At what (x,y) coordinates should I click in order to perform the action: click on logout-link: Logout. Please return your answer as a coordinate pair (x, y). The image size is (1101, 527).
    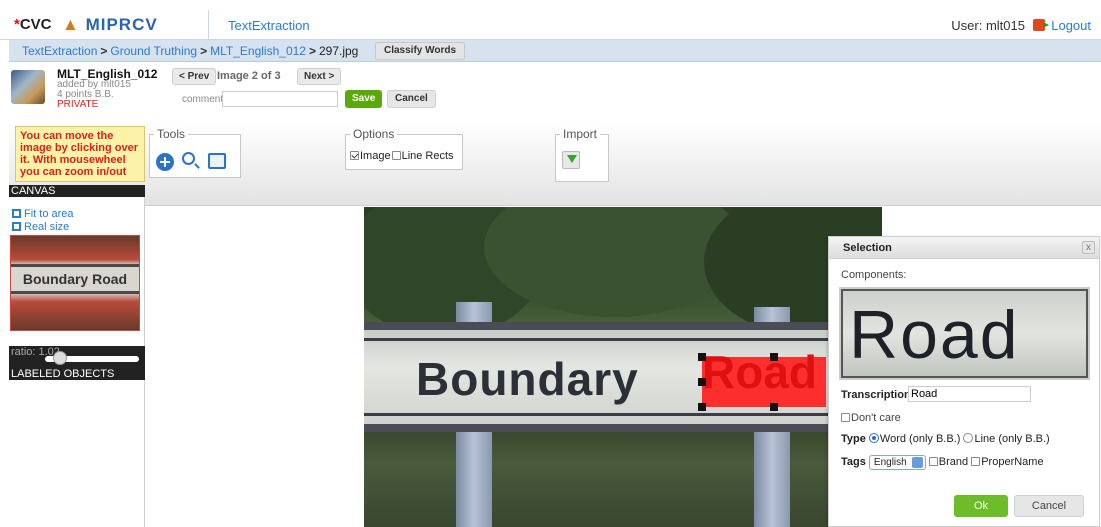
    Looking at the image, I should click on (1071, 25).